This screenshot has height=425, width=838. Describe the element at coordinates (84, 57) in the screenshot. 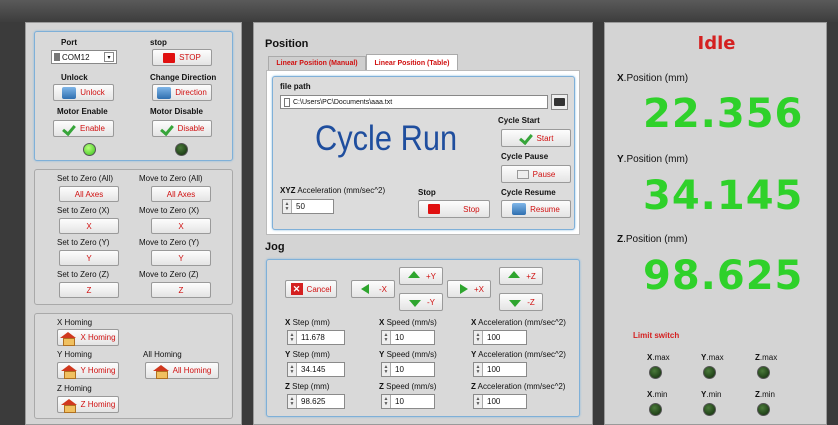

I see `port-select: COM12 ▾` at that location.